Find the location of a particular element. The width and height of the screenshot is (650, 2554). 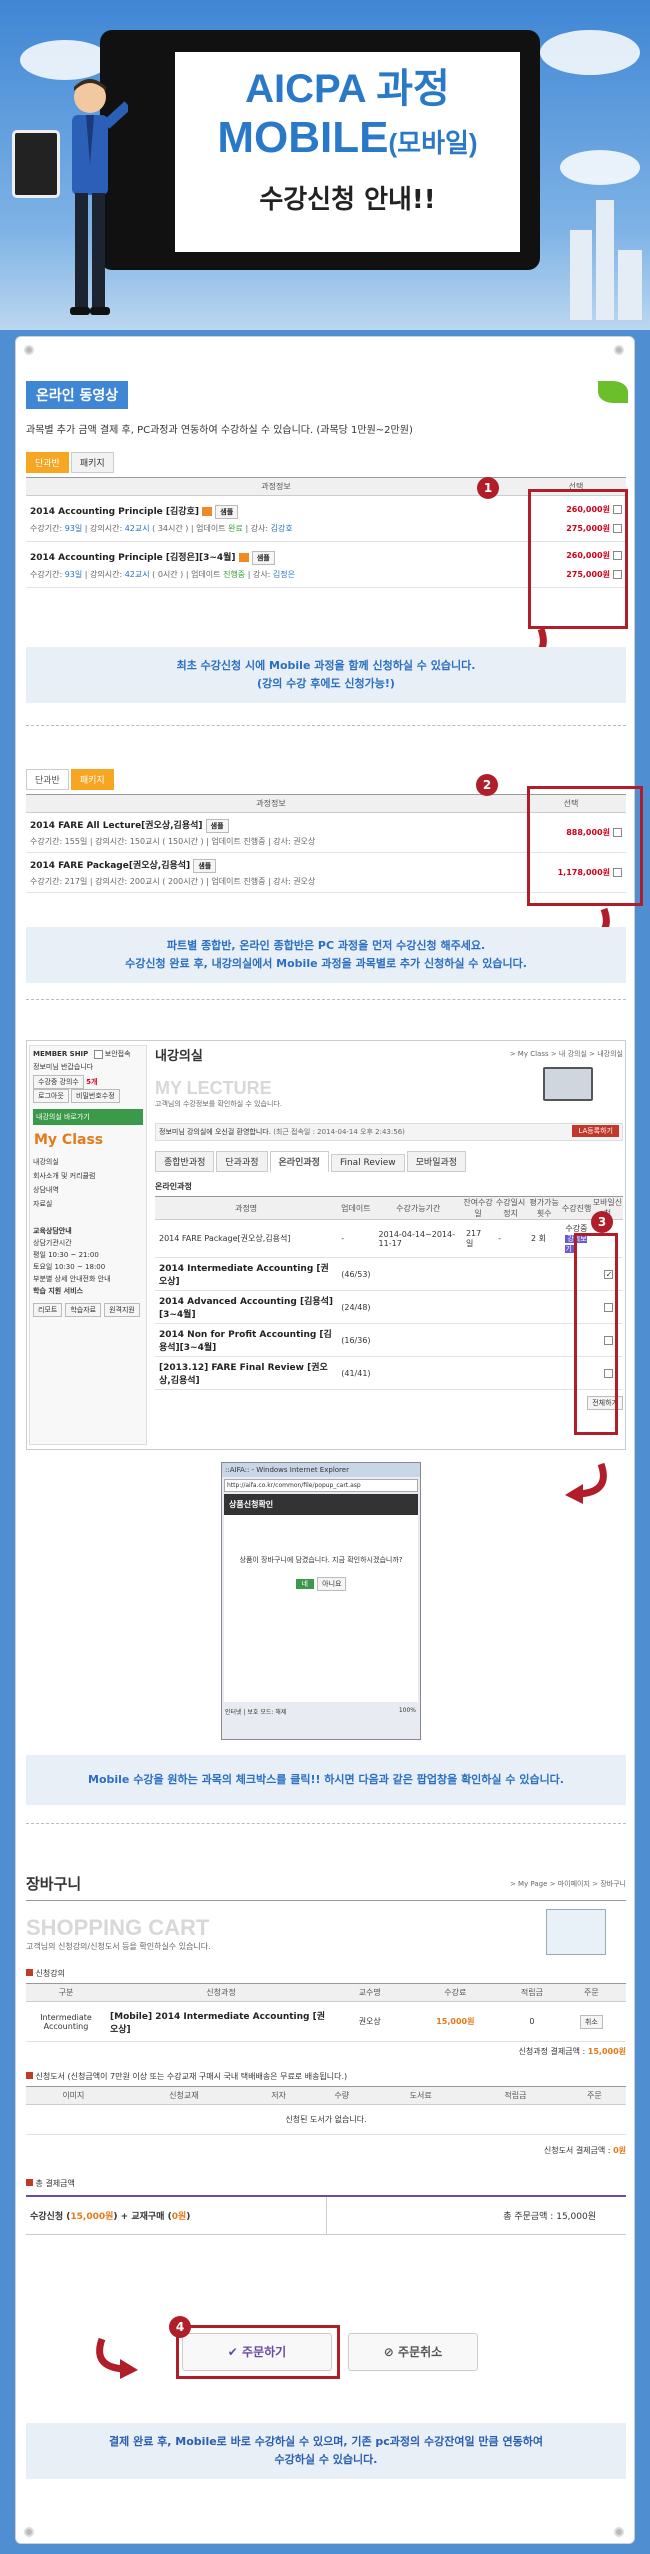

password-button: 비밀번호수정 is located at coordinates (95, 1096).